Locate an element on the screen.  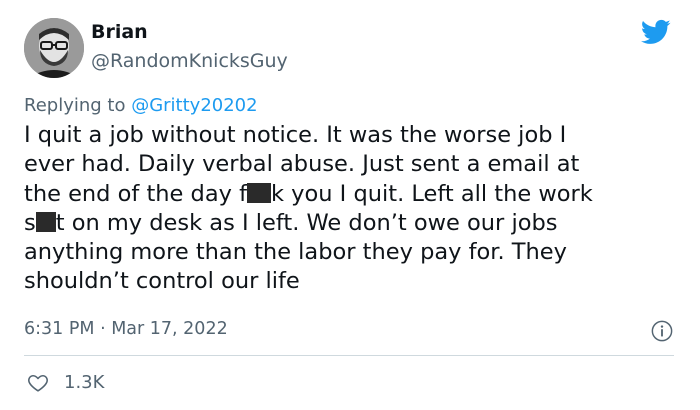
tweet-line: k you I quit. Left all the work is located at coordinates (432, 193).